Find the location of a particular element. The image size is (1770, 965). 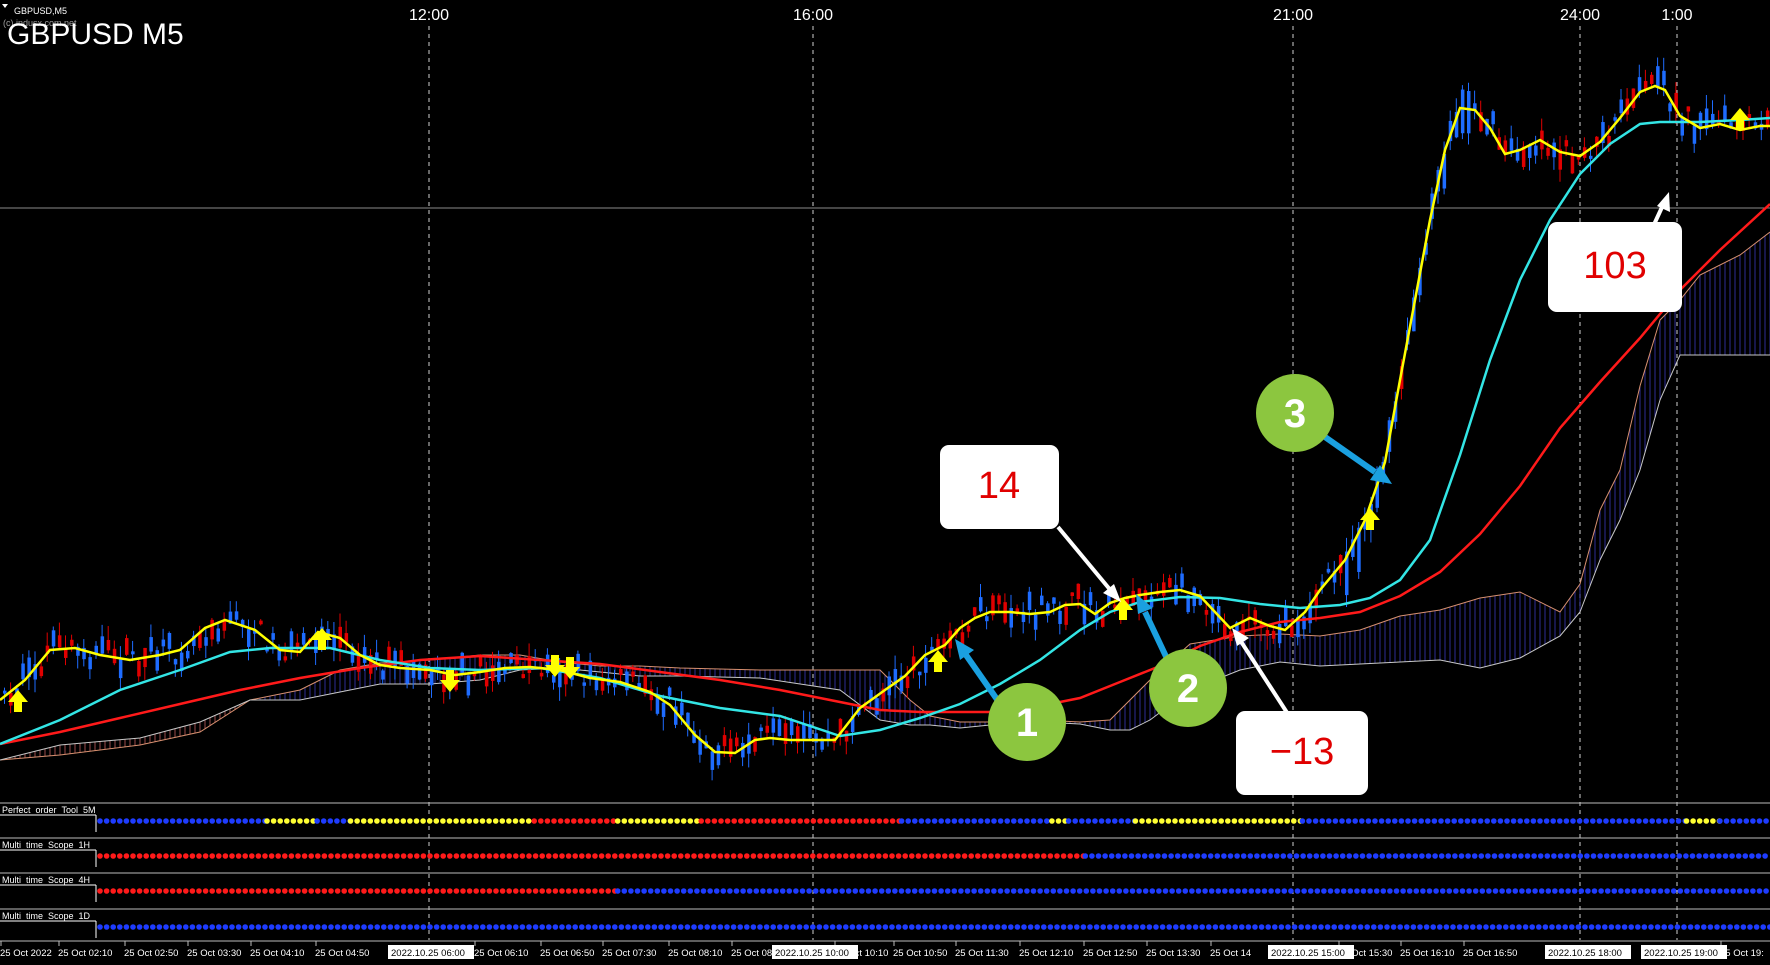

step-circle-2: 2 is located at coordinates (1188, 688).